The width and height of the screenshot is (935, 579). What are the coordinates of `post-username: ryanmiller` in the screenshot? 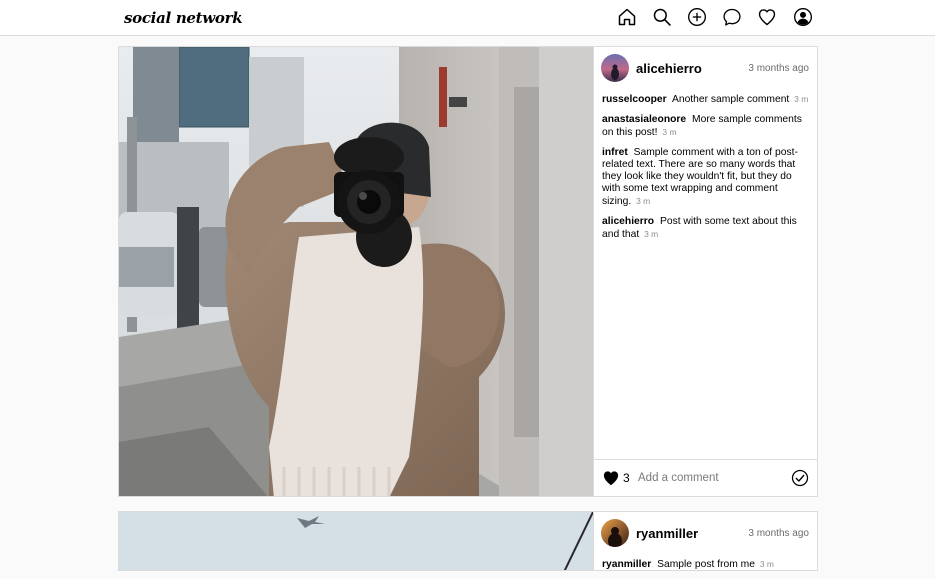 It's located at (667, 533).